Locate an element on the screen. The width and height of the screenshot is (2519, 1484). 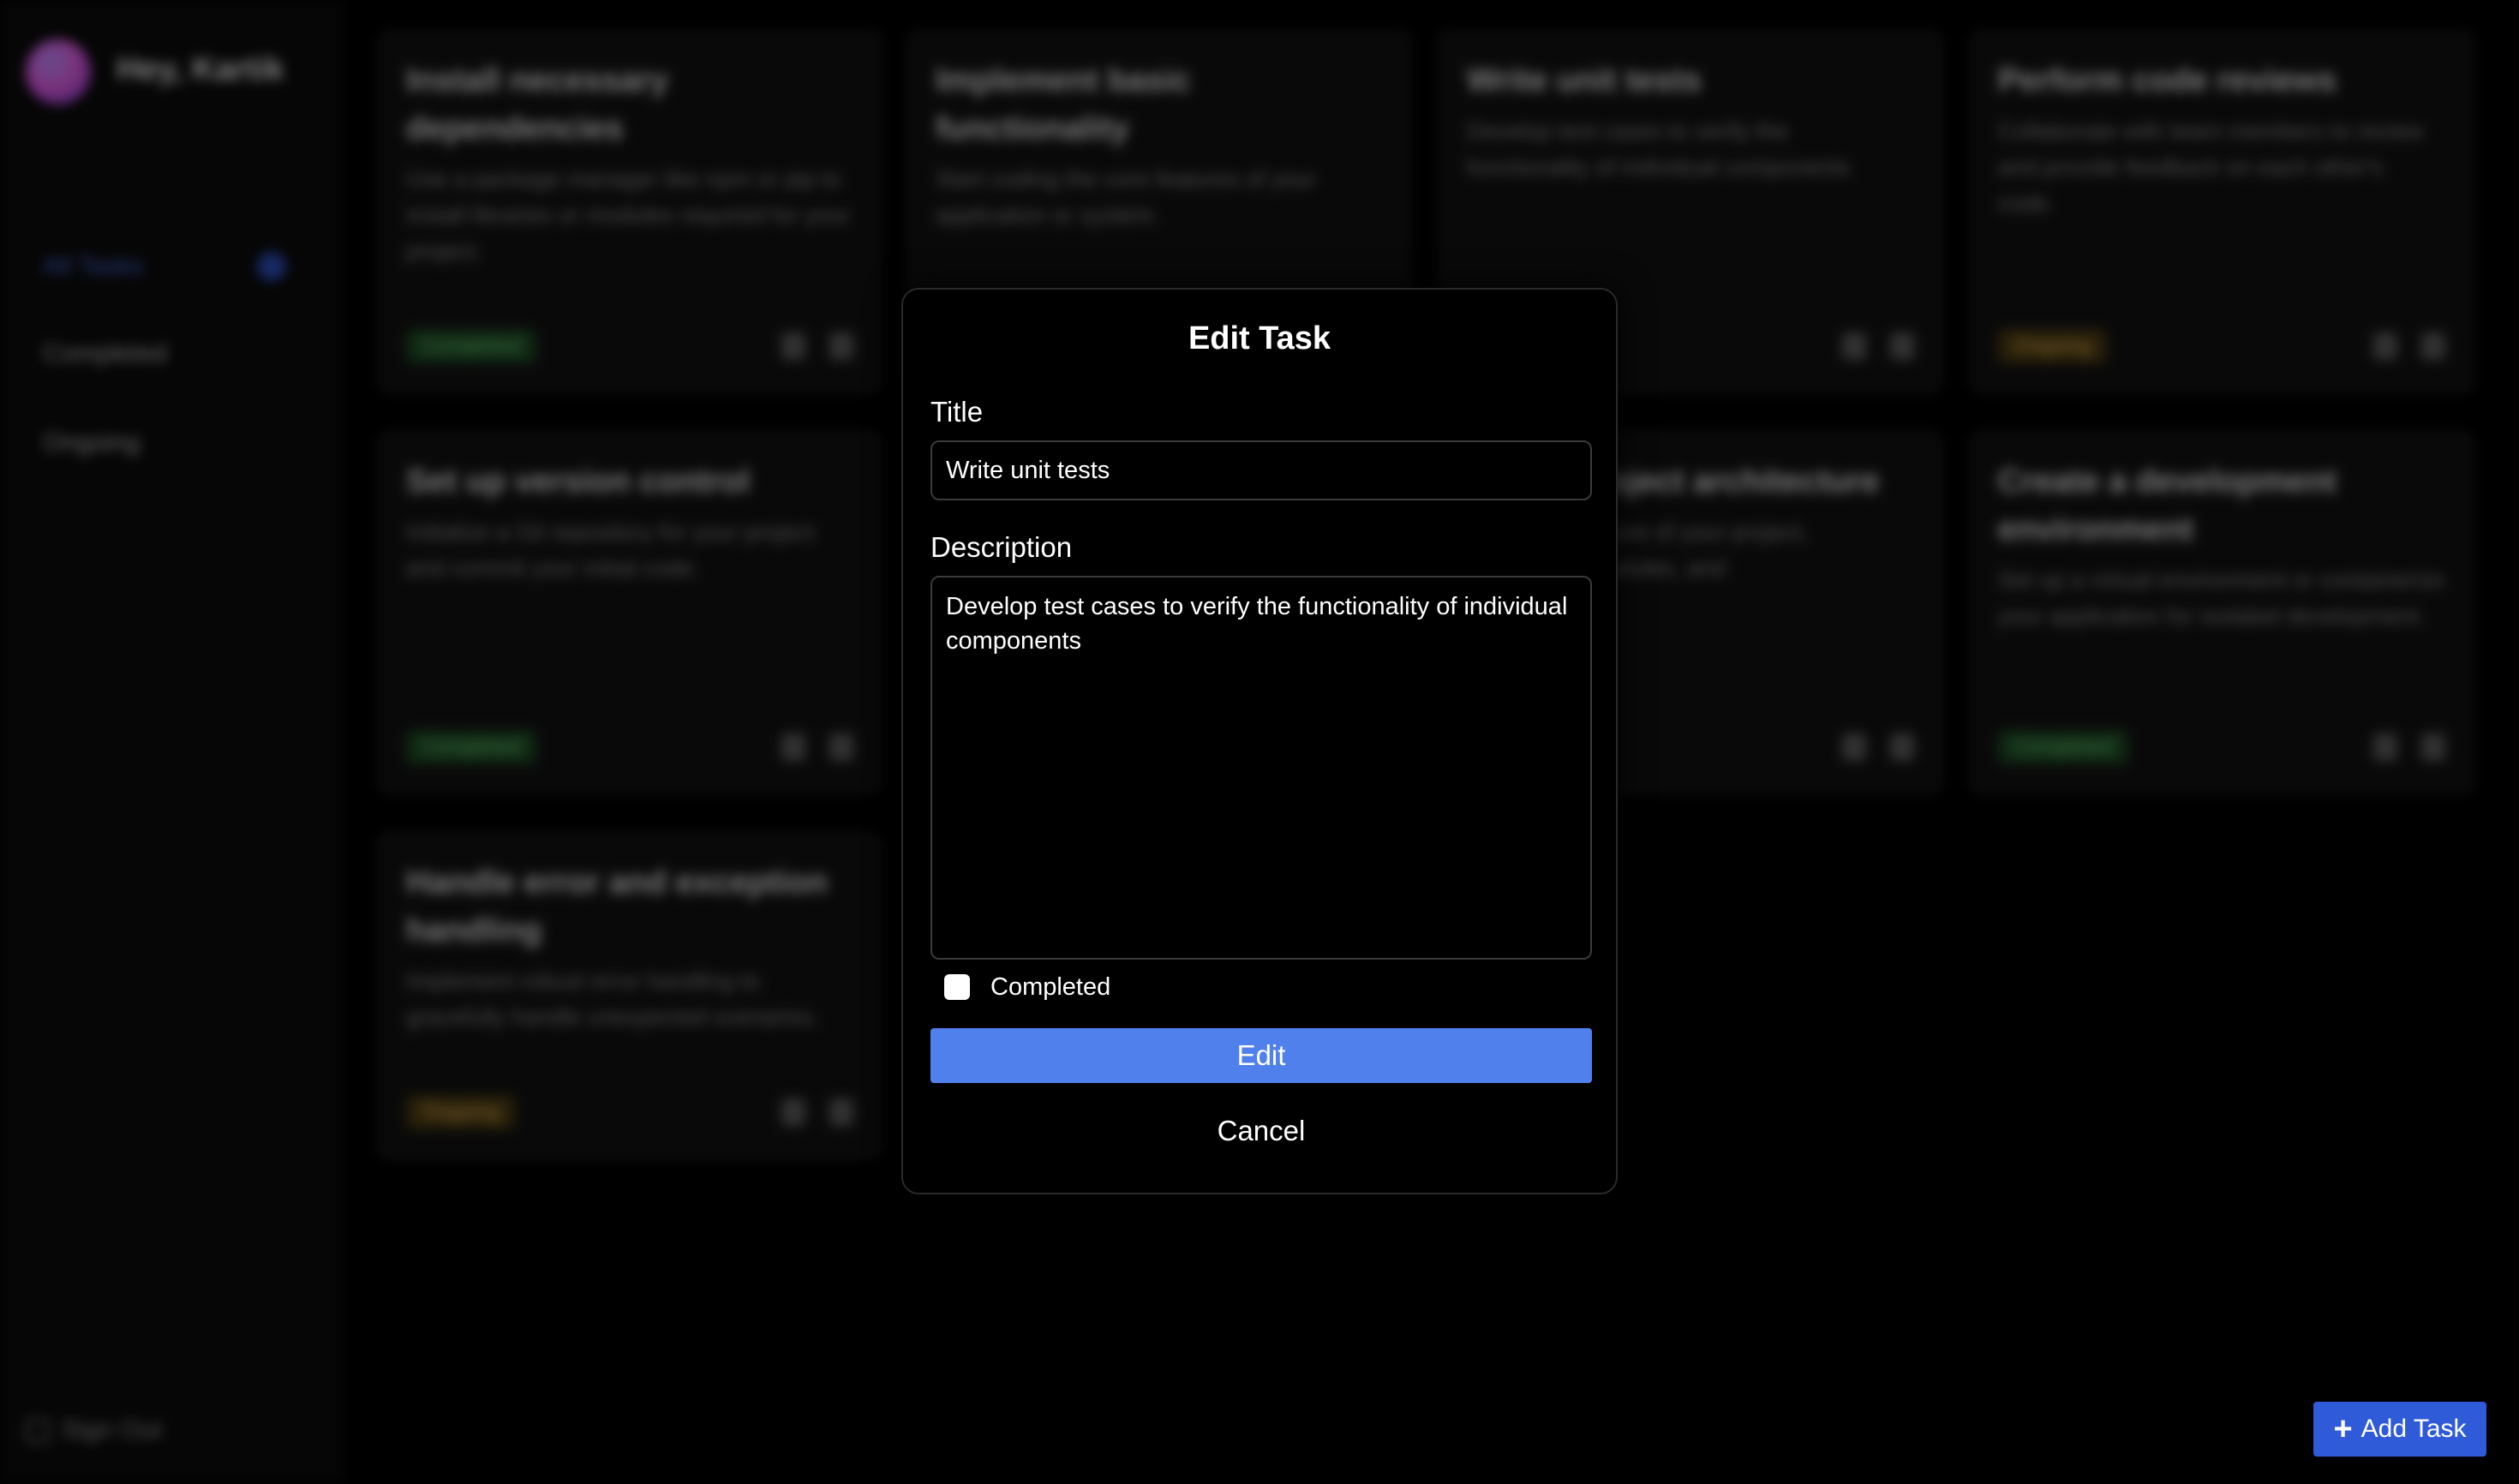
cancel-button: Cancel is located at coordinates (1261, 1131).